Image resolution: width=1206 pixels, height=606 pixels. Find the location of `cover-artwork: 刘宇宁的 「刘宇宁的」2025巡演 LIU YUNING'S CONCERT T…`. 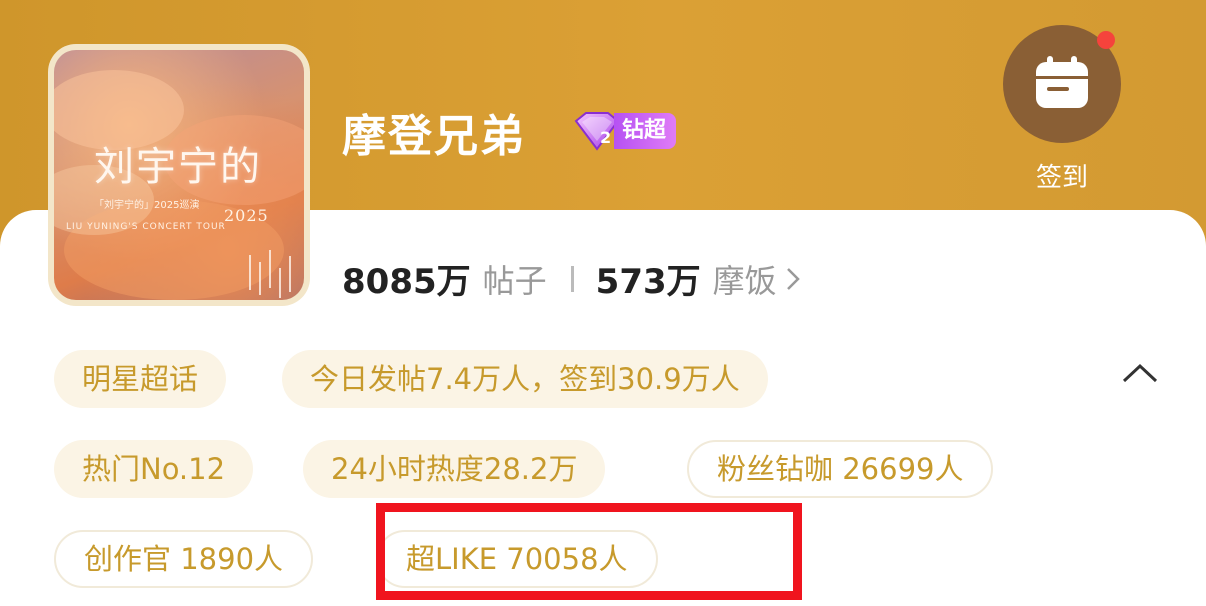

cover-artwork: 刘宇宁的 「刘宇宁的」2025巡演 LIU YUNING'S CONCERT T… is located at coordinates (179, 175).